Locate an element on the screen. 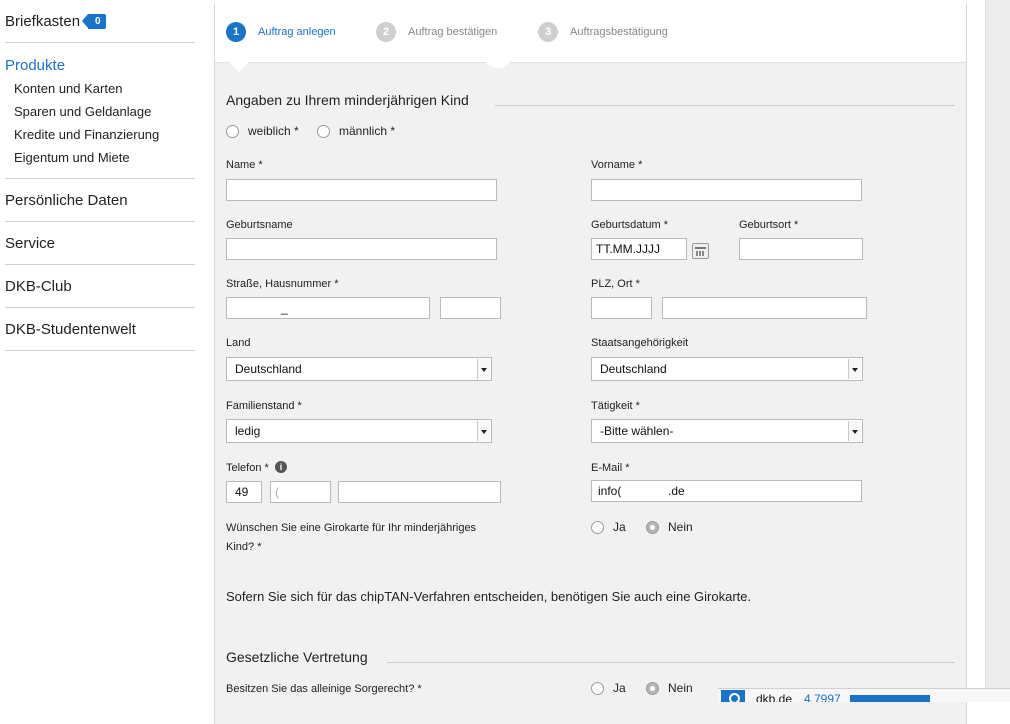  info-icon: i is located at coordinates (281, 467).